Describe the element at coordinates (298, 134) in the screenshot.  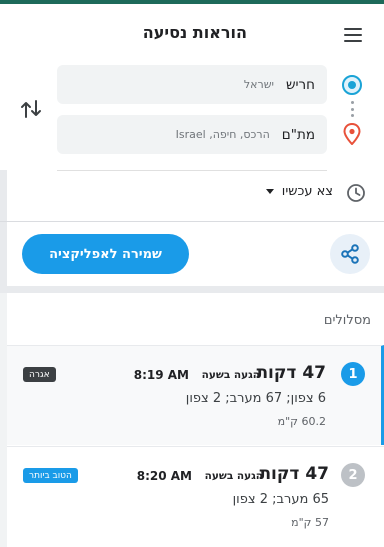
I see `destination-value: מת"ם` at that location.